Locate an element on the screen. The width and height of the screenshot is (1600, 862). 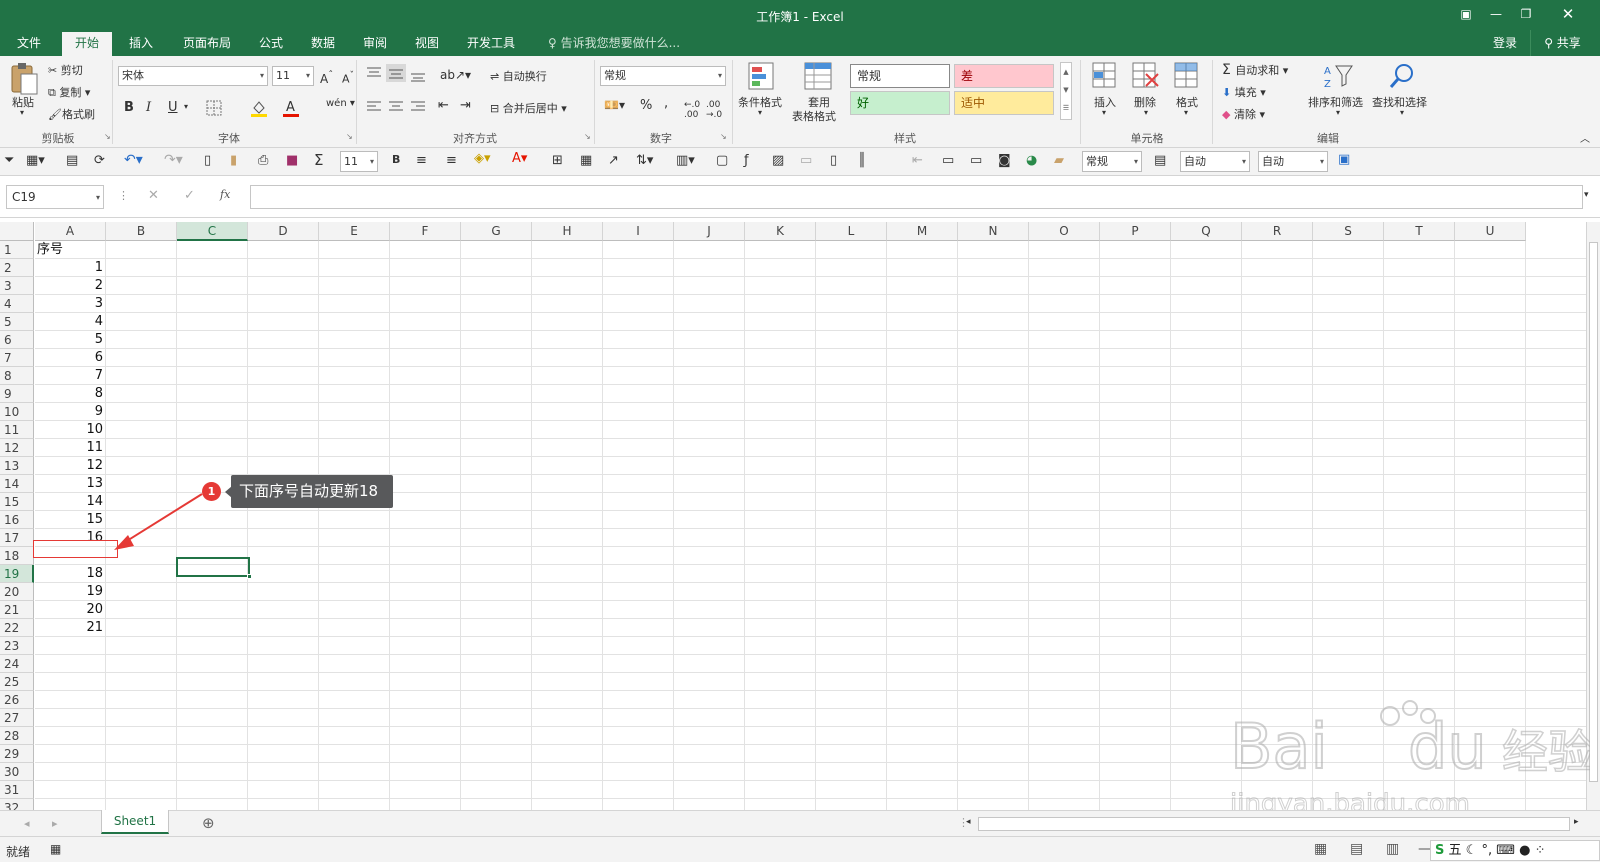
column-header: B is located at coordinates (141, 231).